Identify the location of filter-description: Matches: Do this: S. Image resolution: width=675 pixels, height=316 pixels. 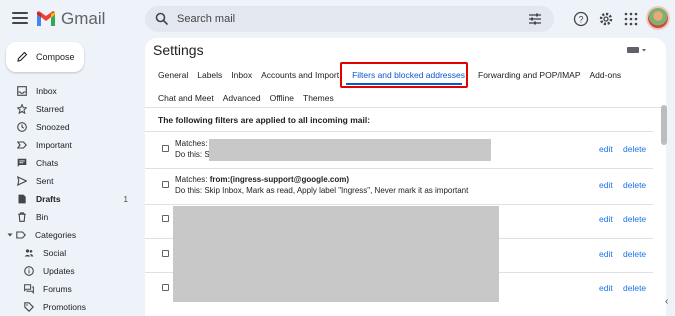
(192, 149).